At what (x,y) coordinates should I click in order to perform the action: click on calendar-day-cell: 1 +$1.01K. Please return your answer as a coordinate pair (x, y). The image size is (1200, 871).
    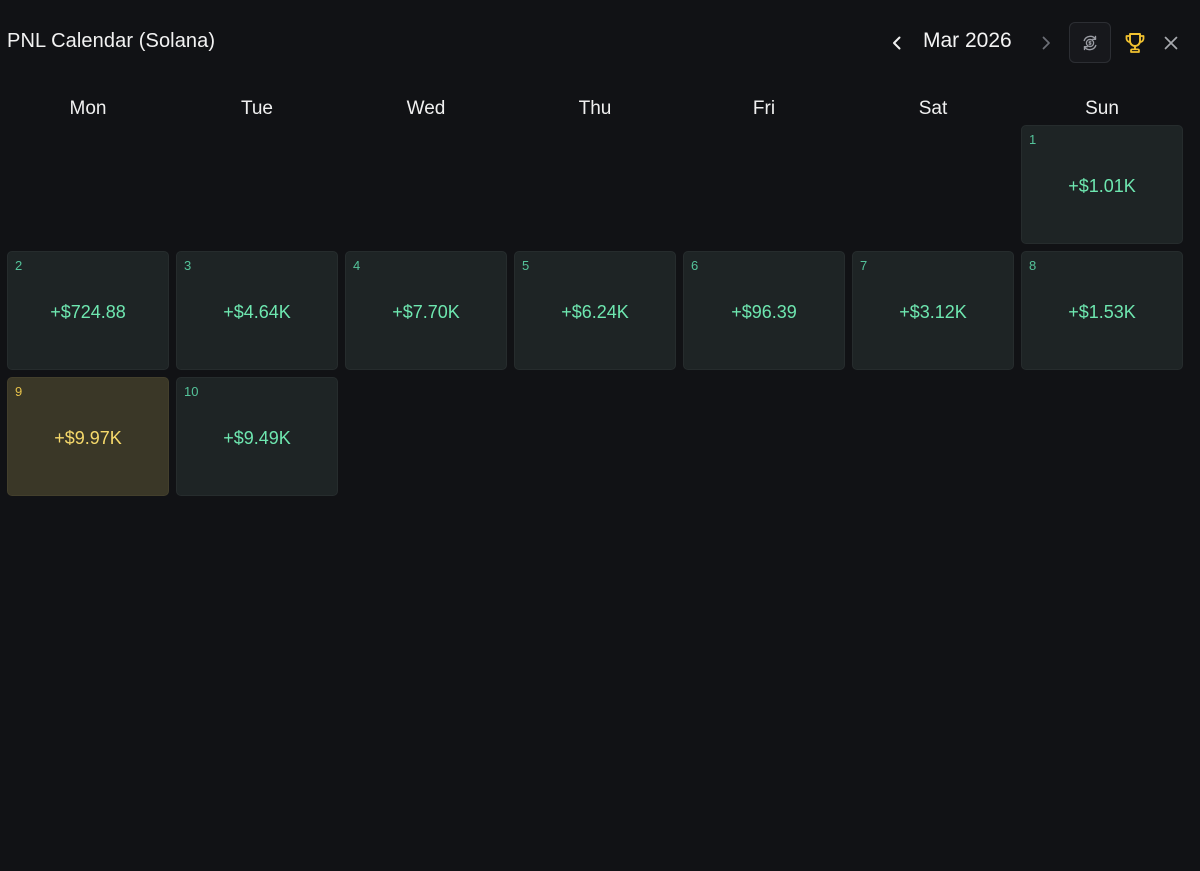
    Looking at the image, I should click on (1102, 184).